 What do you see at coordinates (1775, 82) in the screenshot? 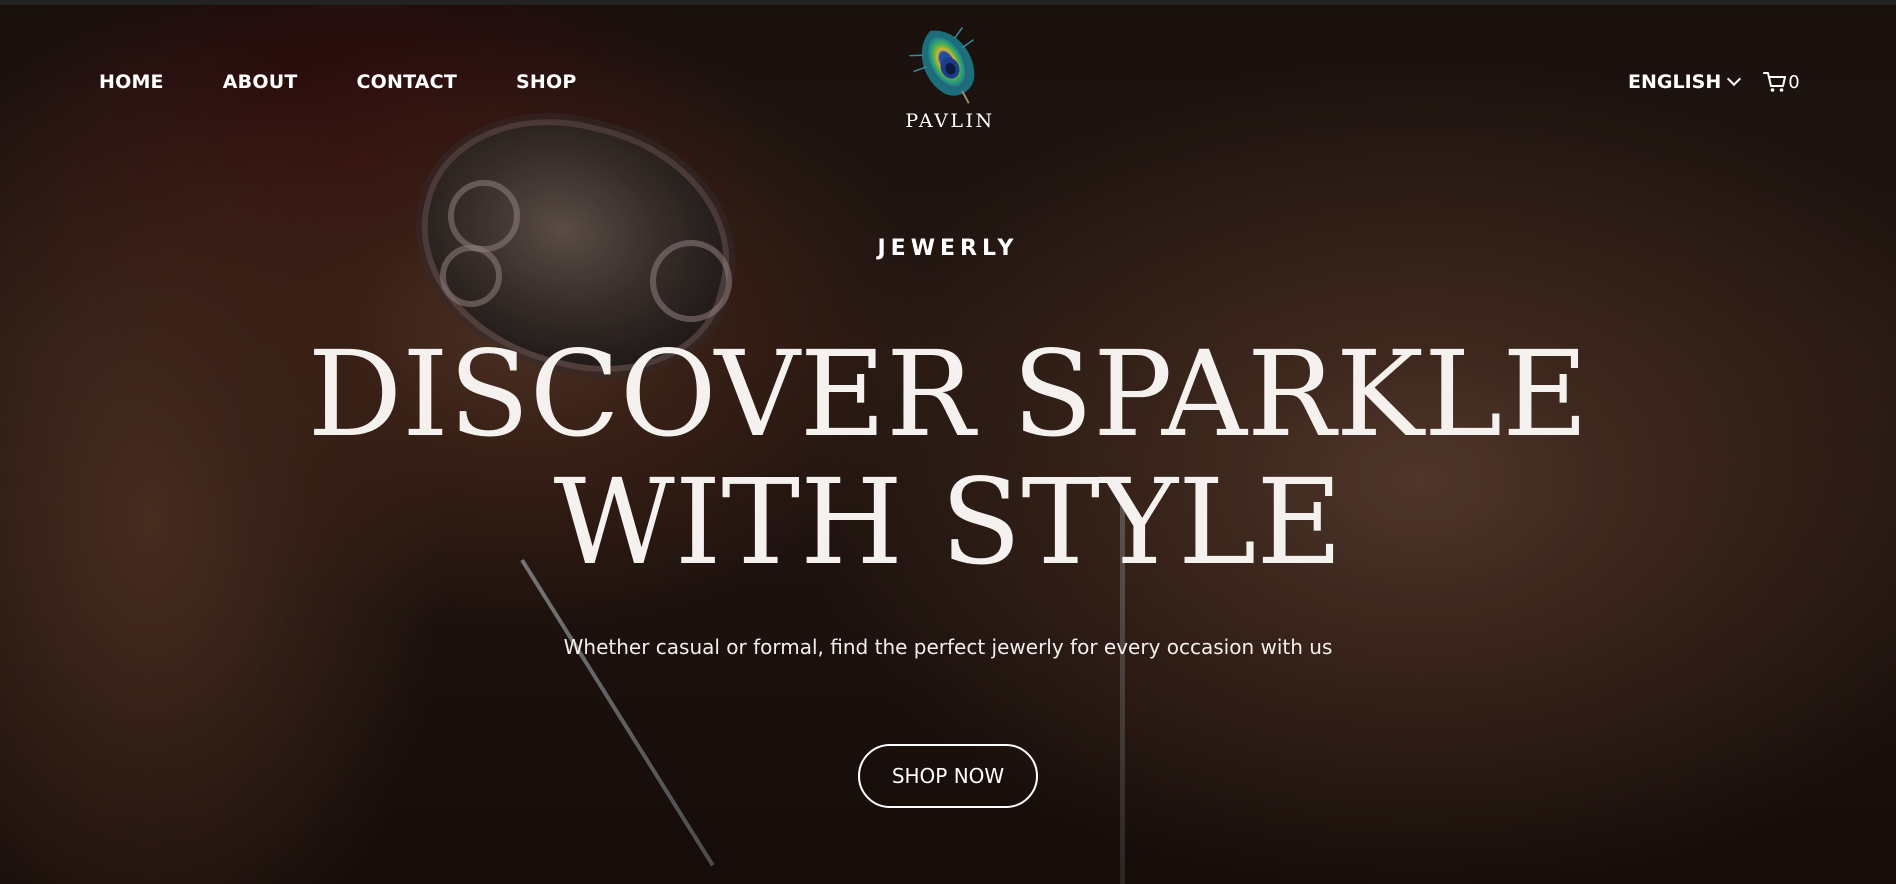
I see `shopping-cart-icon` at bounding box center [1775, 82].